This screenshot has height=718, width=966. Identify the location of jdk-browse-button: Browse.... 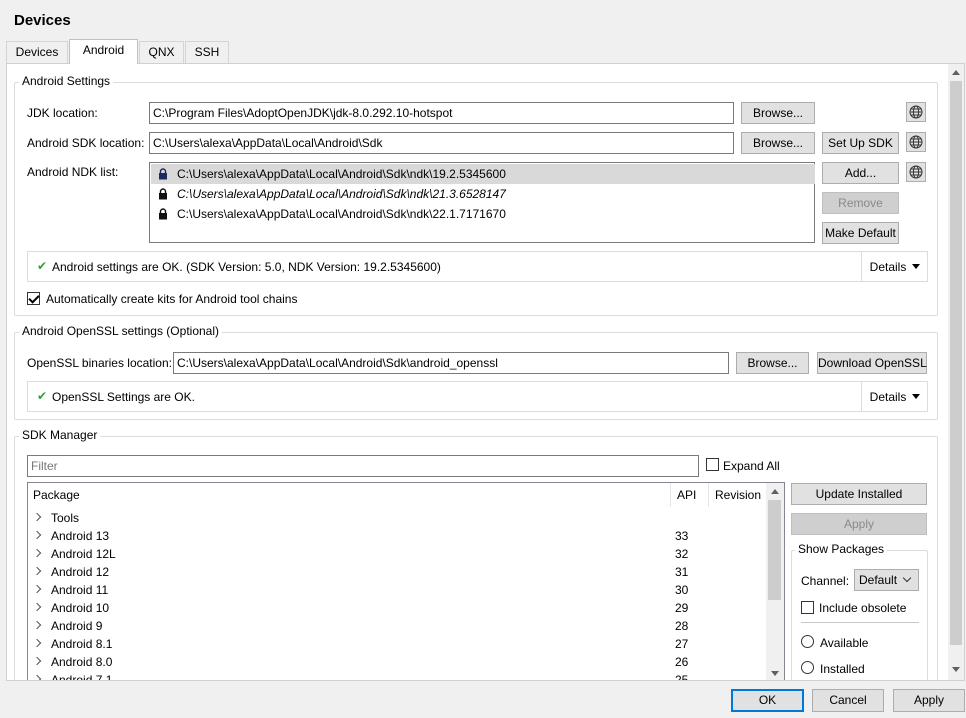
(778, 113).